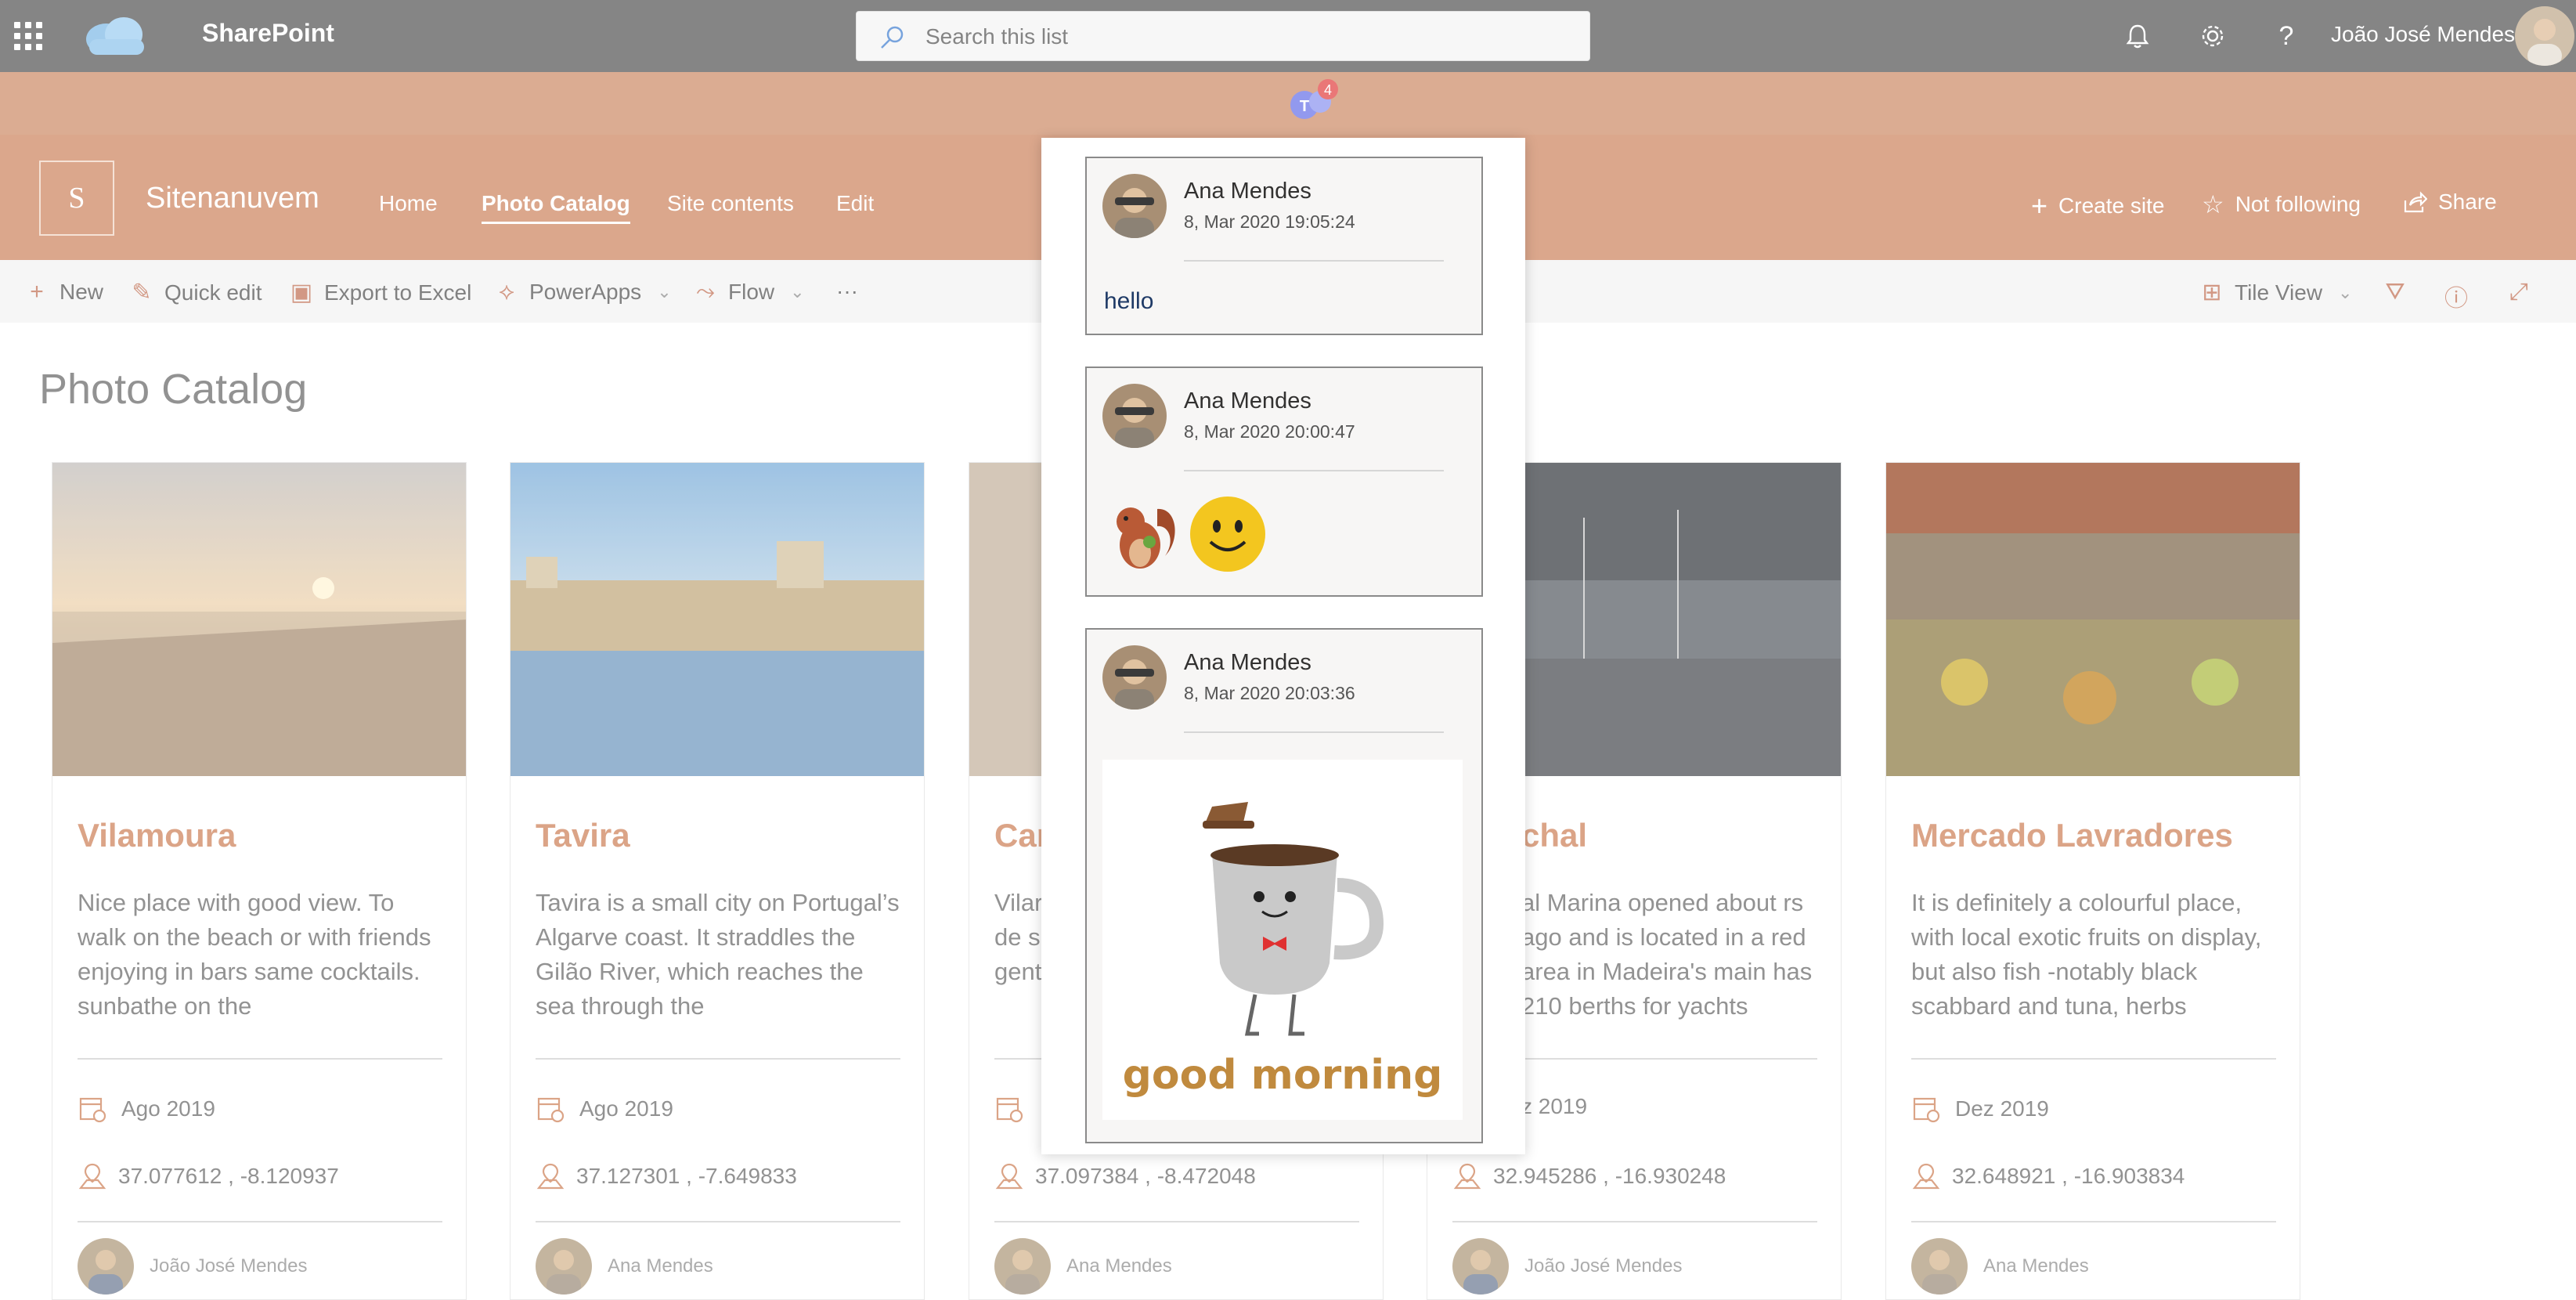 Image resolution: width=2576 pixels, height=1300 pixels. What do you see at coordinates (2111, 205) in the screenshot?
I see `create-site-label: Create site` at bounding box center [2111, 205].